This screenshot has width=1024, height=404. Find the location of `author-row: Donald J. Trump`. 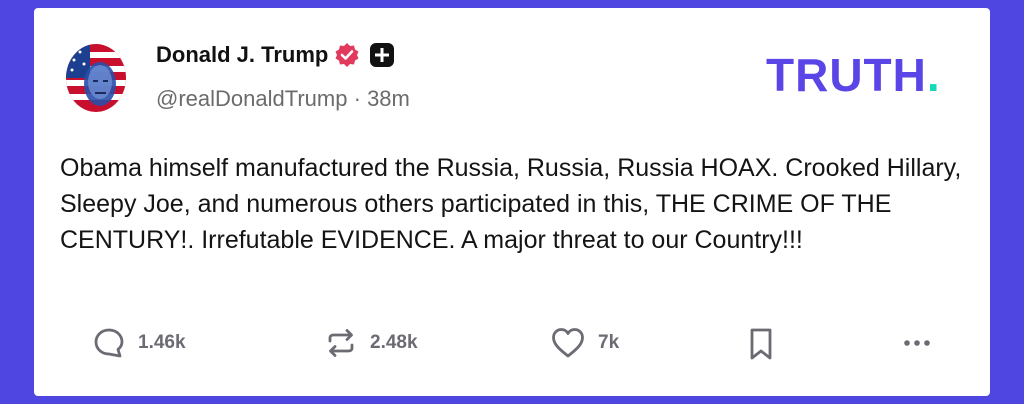

author-row: Donald J. Trump is located at coordinates (275, 55).